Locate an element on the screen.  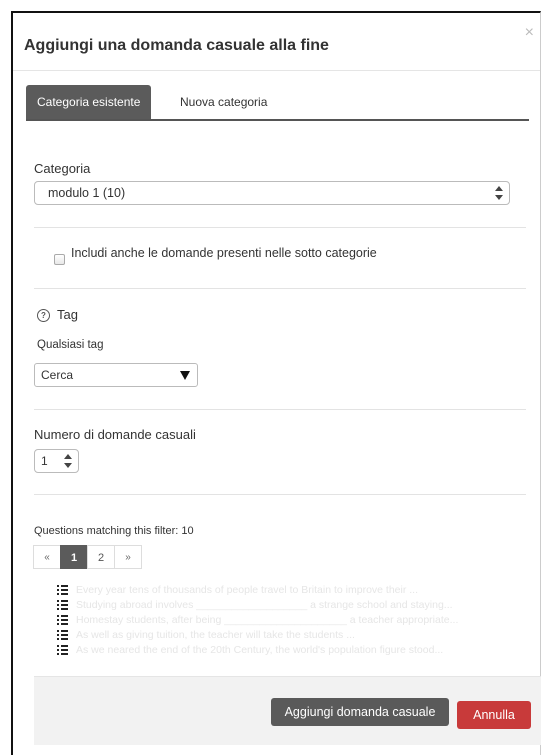
random-count-value: 1 is located at coordinates (44, 461).